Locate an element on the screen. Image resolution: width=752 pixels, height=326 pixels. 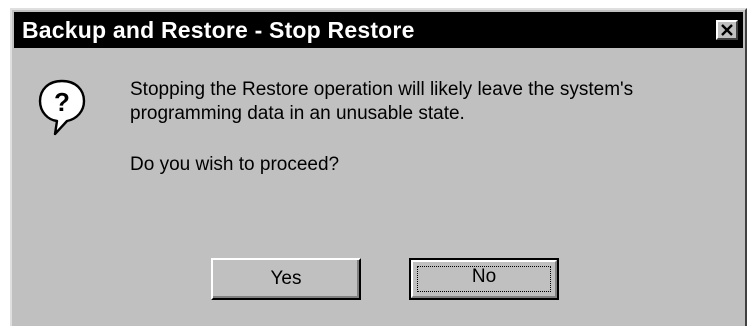
window-title: Backup and Restore - Stop Restore is located at coordinates (218, 30).